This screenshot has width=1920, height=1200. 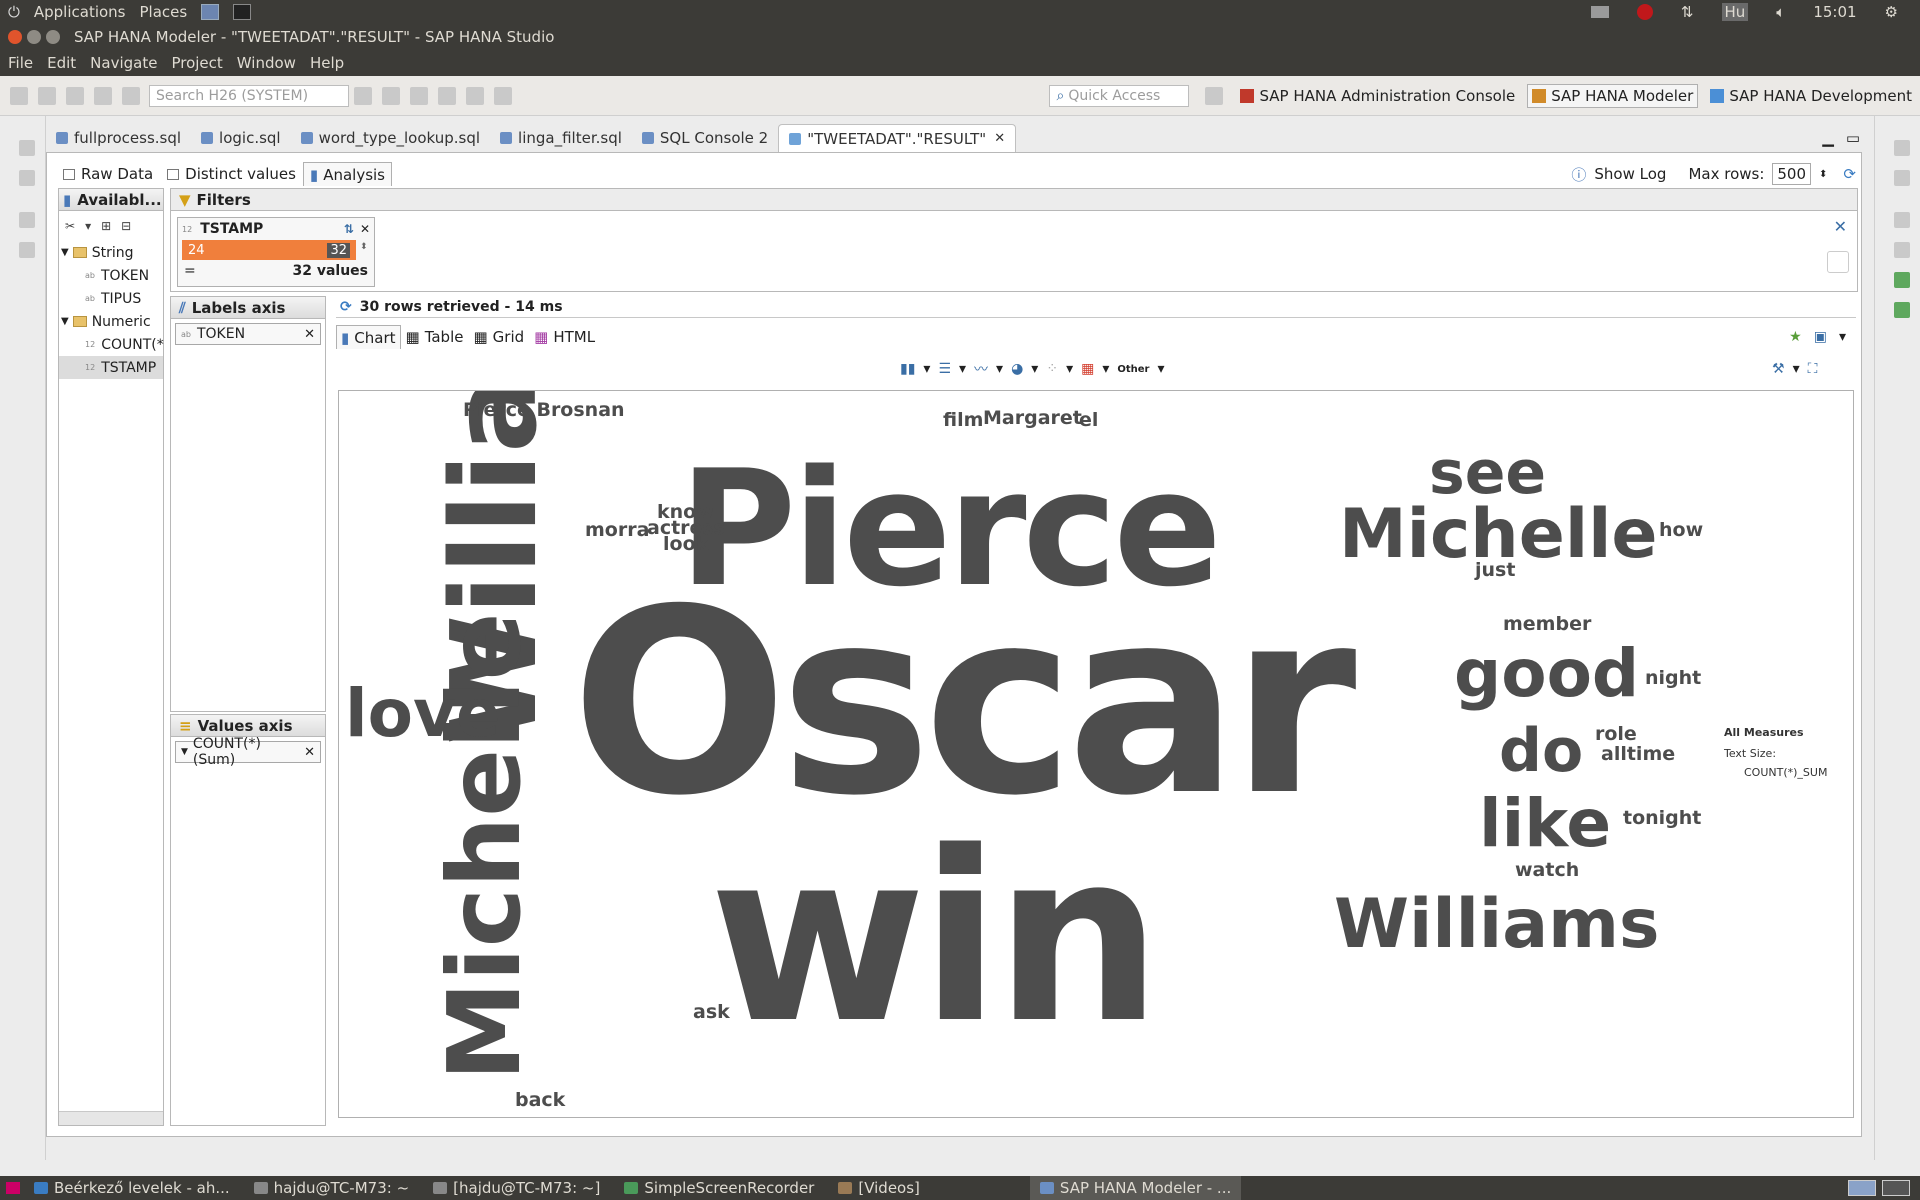 What do you see at coordinates (1811, 96) in the screenshot?
I see `perspective-development: SAP HANA Development` at bounding box center [1811, 96].